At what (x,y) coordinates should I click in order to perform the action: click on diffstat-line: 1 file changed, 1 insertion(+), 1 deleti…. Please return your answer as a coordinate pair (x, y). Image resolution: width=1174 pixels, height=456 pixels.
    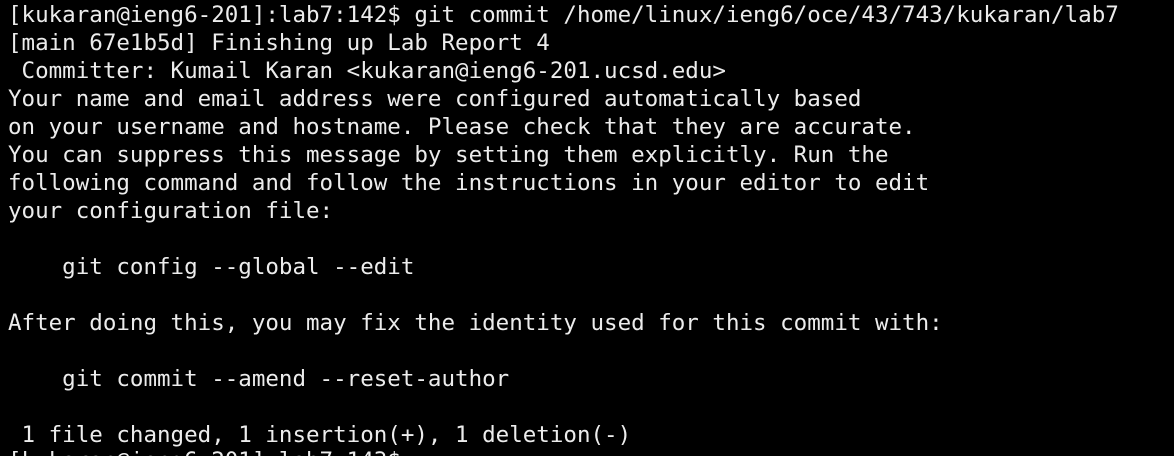
    Looking at the image, I should click on (320, 435).